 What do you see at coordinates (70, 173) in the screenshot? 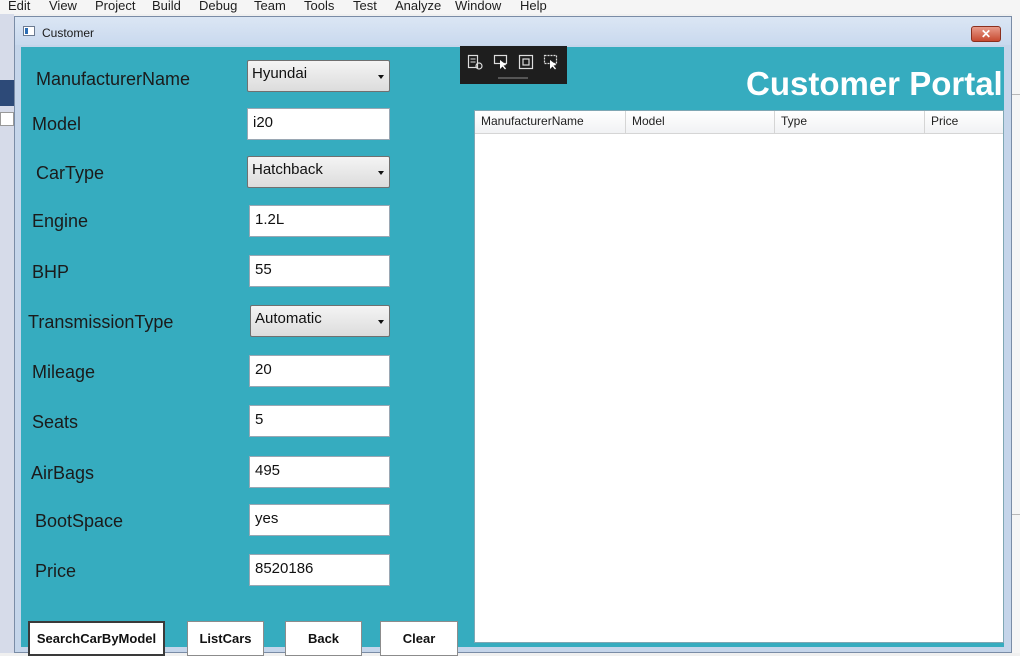
I see `car-type-label: CarType` at bounding box center [70, 173].